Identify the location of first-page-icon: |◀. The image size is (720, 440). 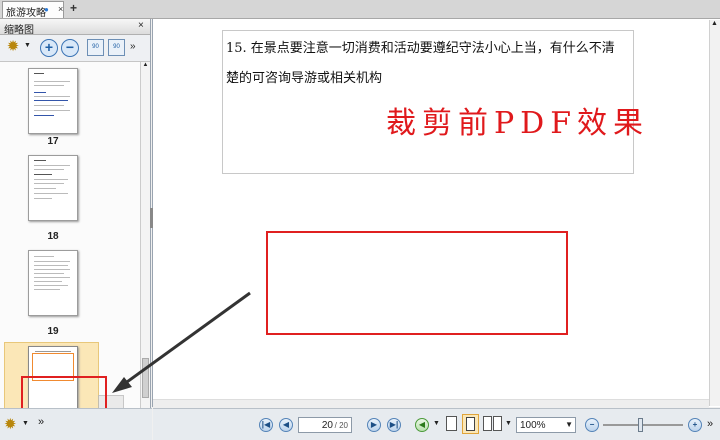
(266, 425).